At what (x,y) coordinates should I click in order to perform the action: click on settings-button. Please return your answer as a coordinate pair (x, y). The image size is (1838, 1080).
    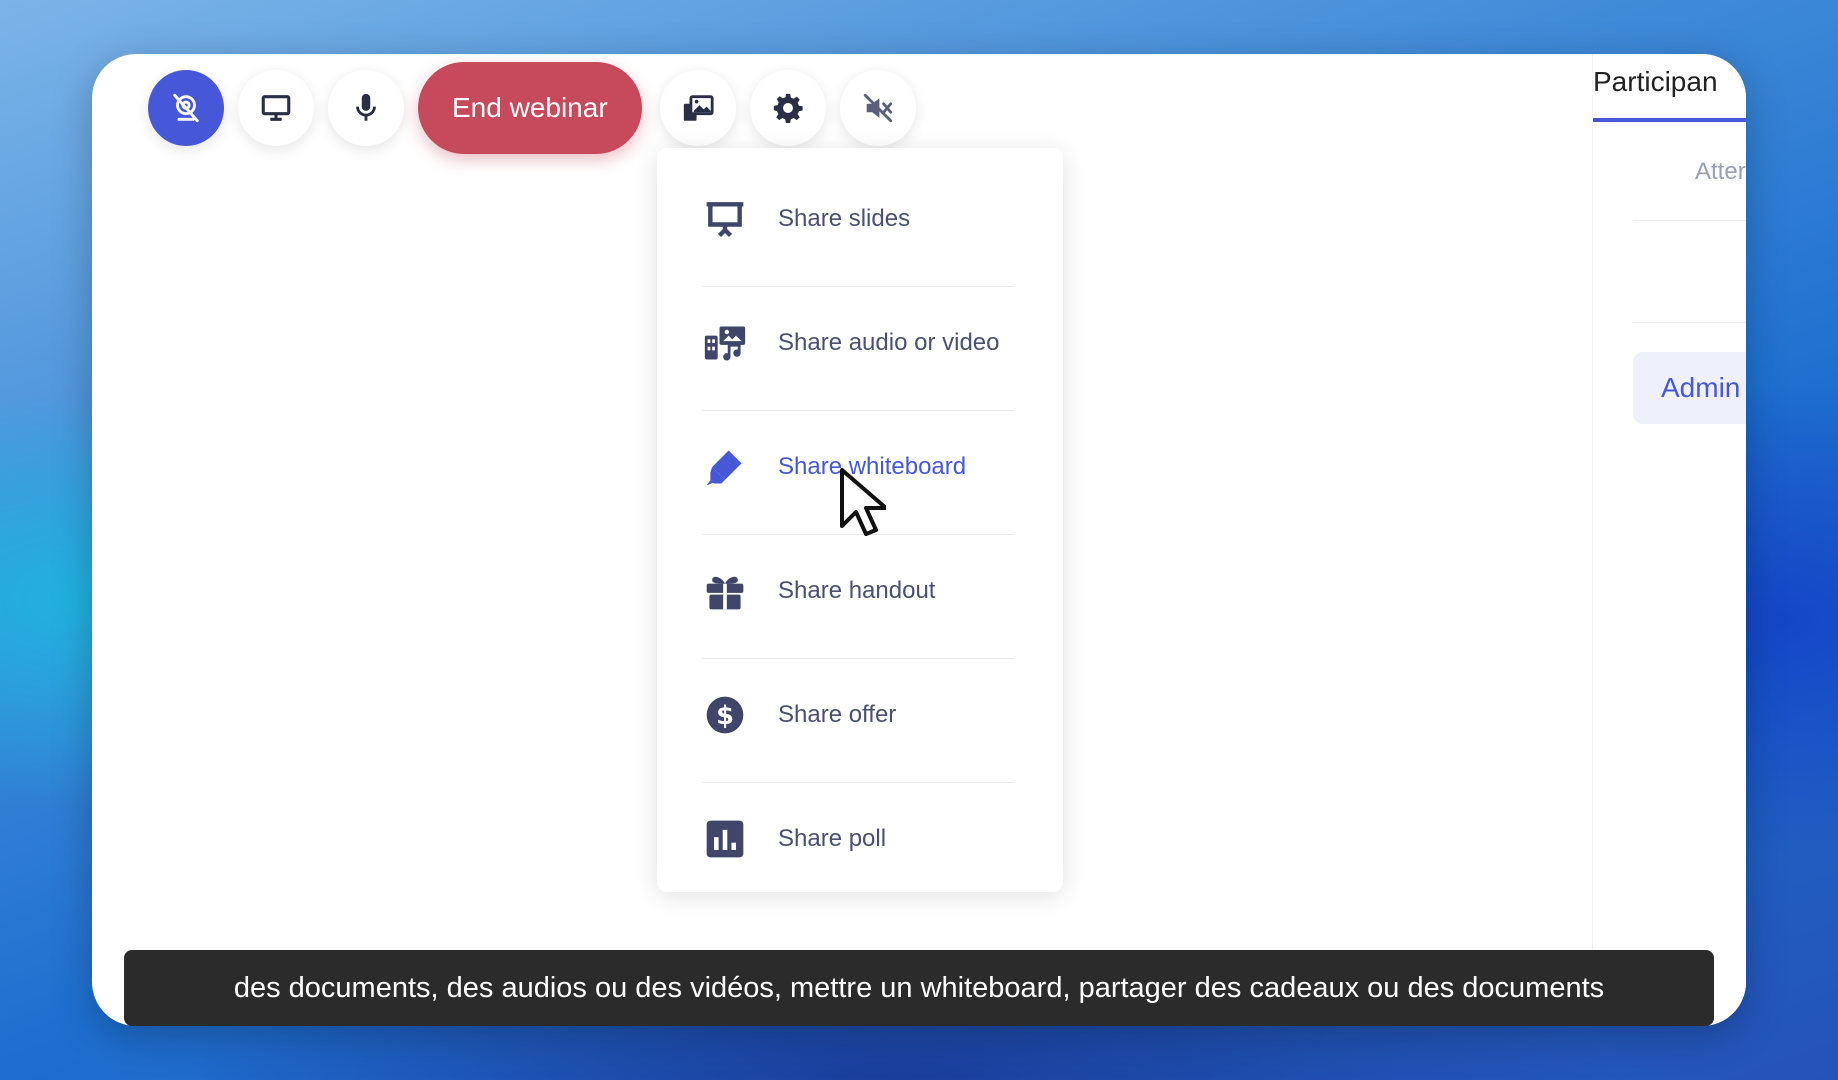
    Looking at the image, I should click on (787, 108).